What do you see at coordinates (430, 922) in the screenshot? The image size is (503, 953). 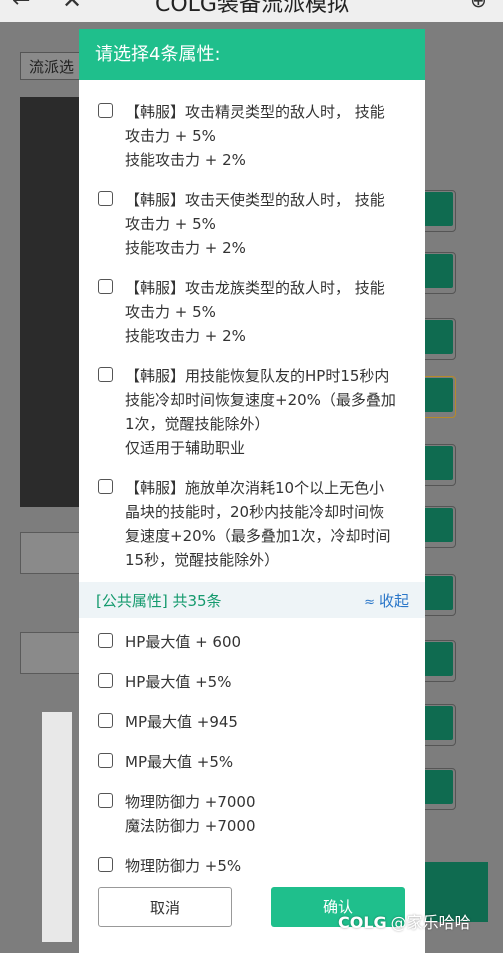 I see `watermark-text: @家乐哈哈` at bounding box center [430, 922].